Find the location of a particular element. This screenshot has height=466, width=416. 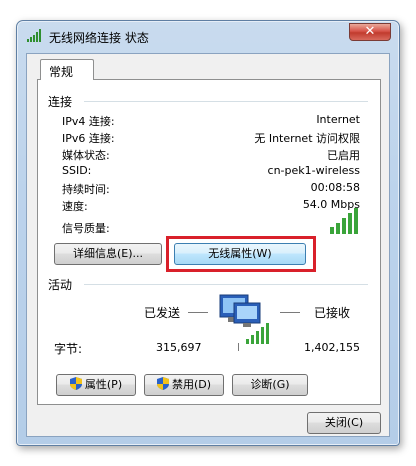

sent-label: 已发送 is located at coordinates (162, 313).